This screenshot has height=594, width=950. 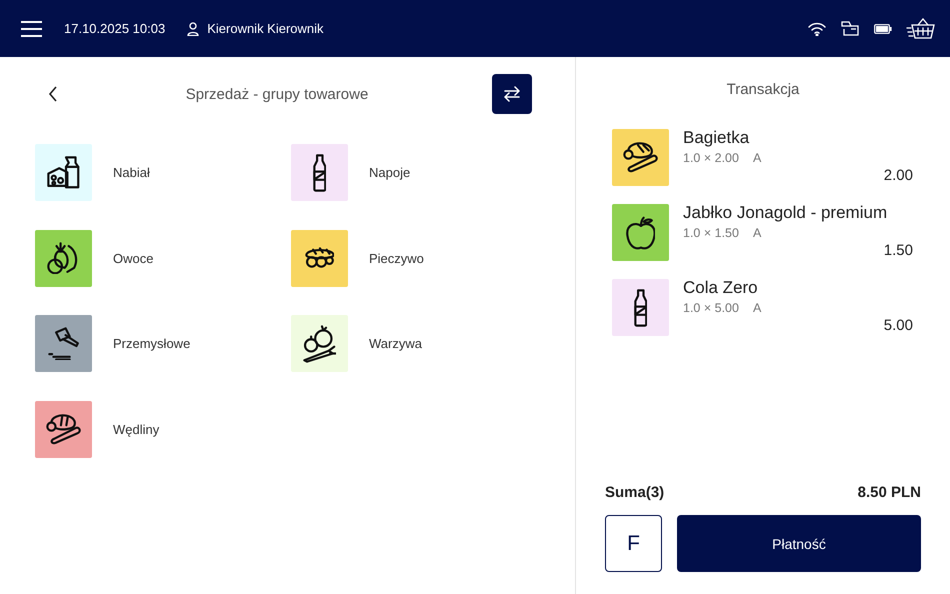 What do you see at coordinates (889, 492) in the screenshot?
I see `sum-value: 8.50 PLN` at bounding box center [889, 492].